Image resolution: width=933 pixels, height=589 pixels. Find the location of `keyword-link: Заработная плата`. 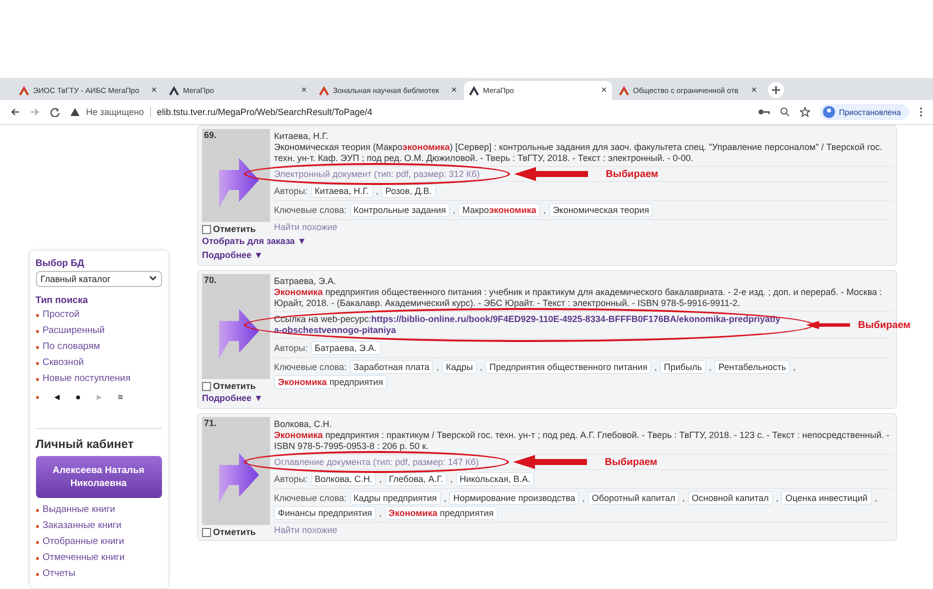

keyword-link: Заработная плата is located at coordinates (392, 367).